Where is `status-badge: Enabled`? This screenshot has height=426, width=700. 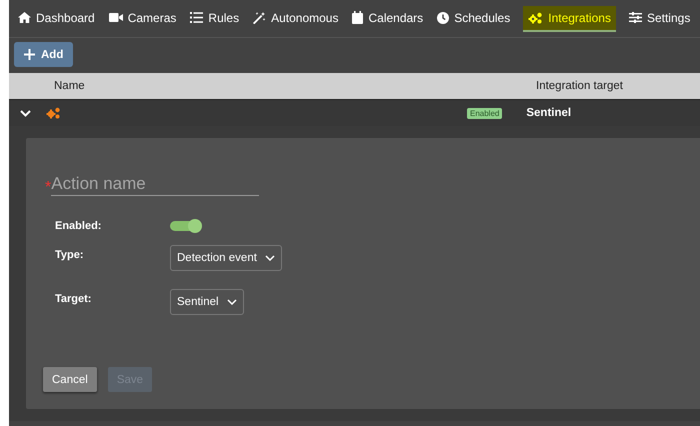
status-badge: Enabled is located at coordinates (484, 113).